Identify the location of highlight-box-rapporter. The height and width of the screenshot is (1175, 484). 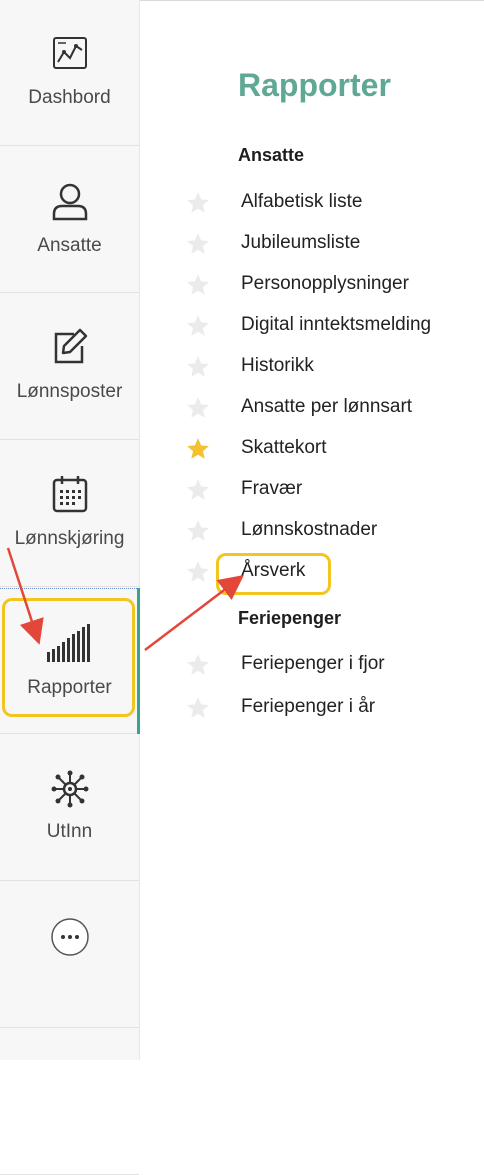
(68, 657).